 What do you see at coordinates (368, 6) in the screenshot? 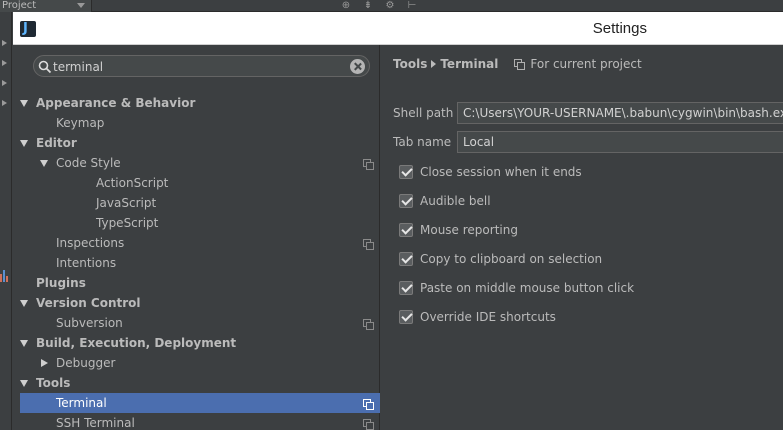
I see `collapse-icon: ⇟` at bounding box center [368, 6].